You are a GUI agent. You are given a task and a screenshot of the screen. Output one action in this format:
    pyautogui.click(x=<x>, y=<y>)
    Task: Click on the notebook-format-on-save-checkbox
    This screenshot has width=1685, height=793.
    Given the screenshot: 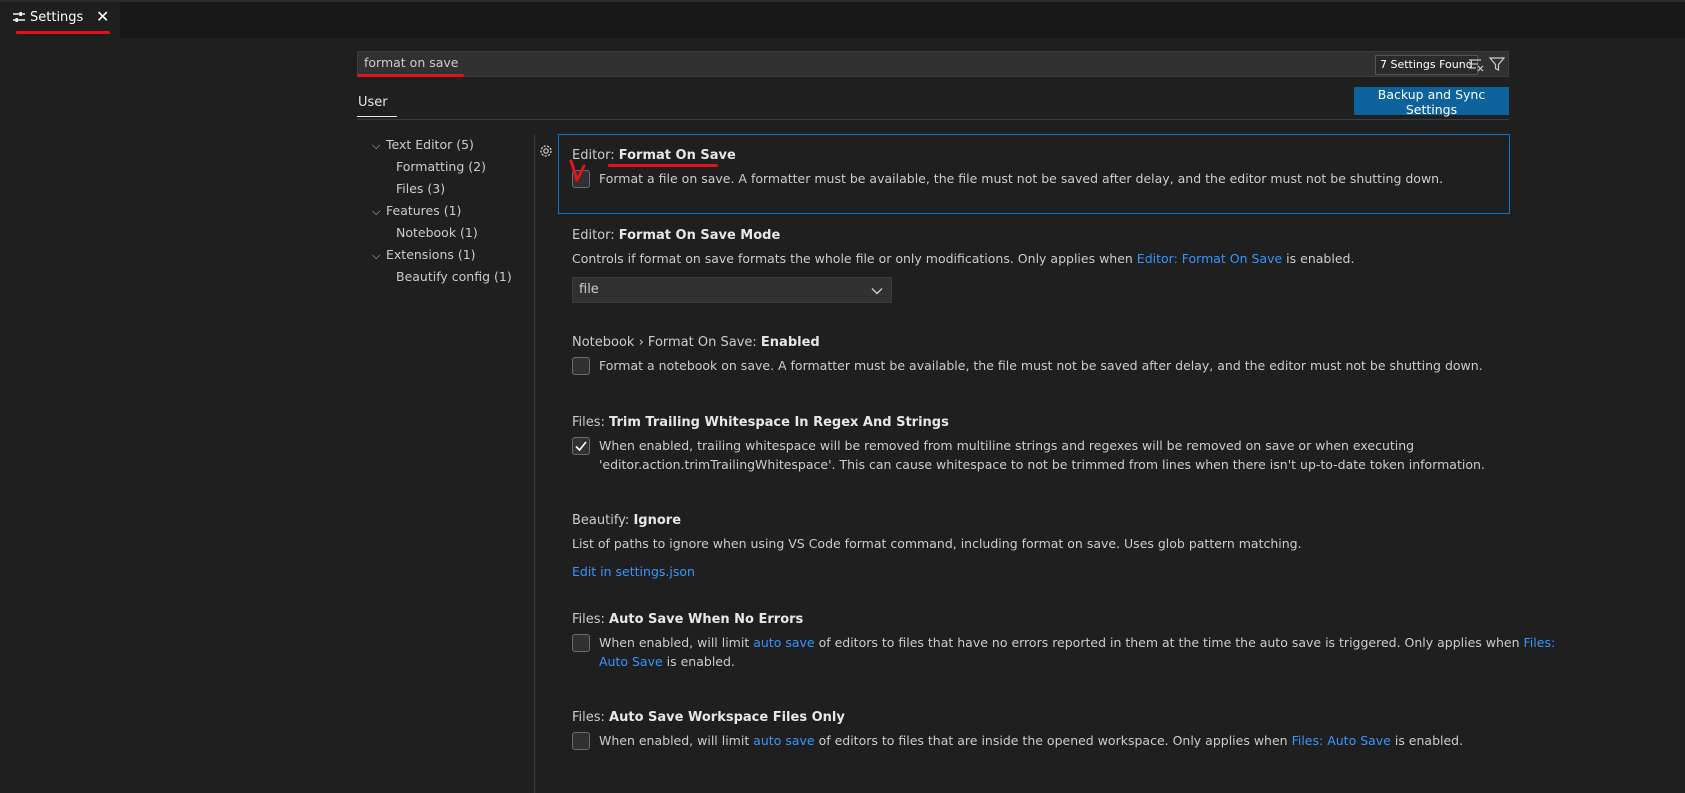 What is the action you would take?
    pyautogui.click(x=581, y=366)
    